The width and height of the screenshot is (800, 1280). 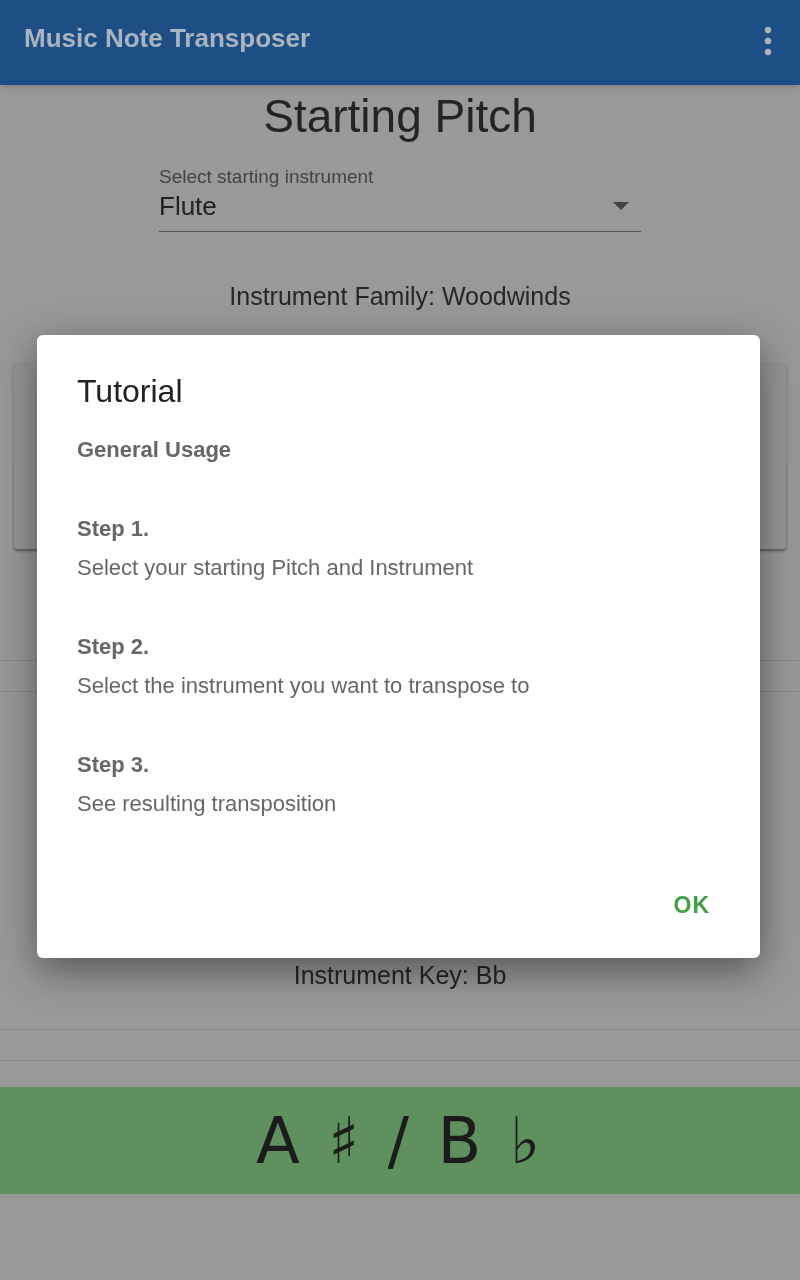 What do you see at coordinates (114, 529) in the screenshot?
I see `step-title: Step 1.` at bounding box center [114, 529].